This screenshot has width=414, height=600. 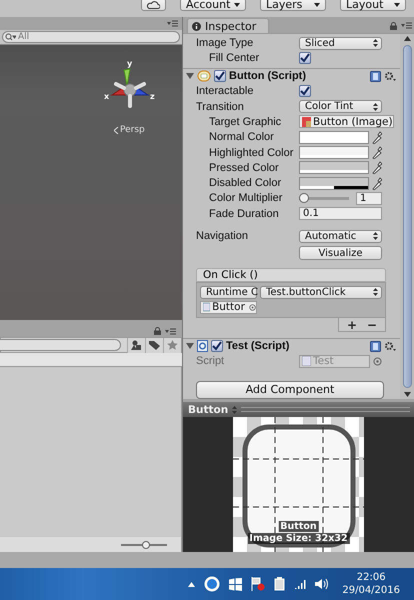 What do you see at coordinates (340, 236) in the screenshot?
I see `dropdown: Automatic` at bounding box center [340, 236].